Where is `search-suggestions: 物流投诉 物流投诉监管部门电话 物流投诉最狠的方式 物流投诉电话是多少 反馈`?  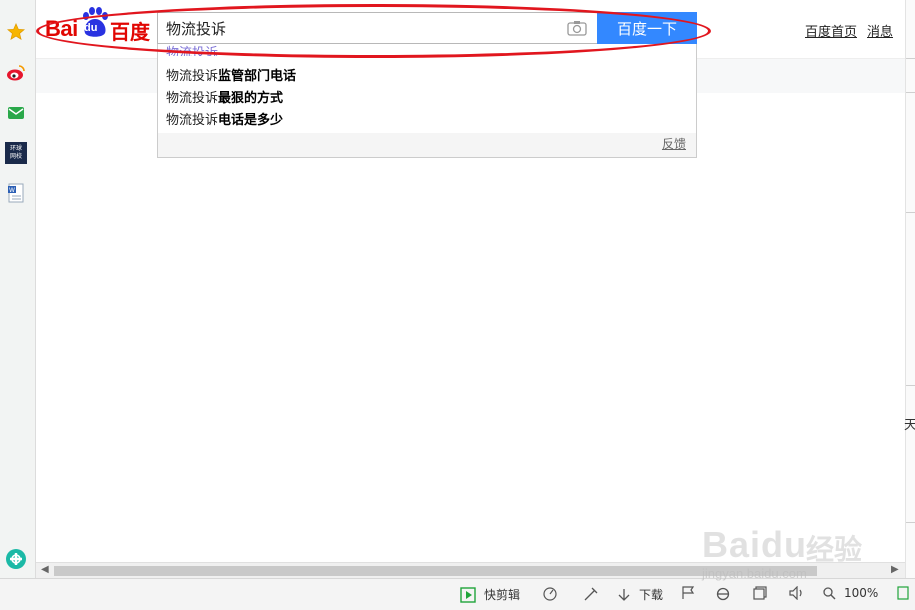
search-suggestions: 物流投诉 物流投诉监管部门电话 物流投诉最狠的方式 物流投诉电话是多少 反馈 is located at coordinates (427, 101).